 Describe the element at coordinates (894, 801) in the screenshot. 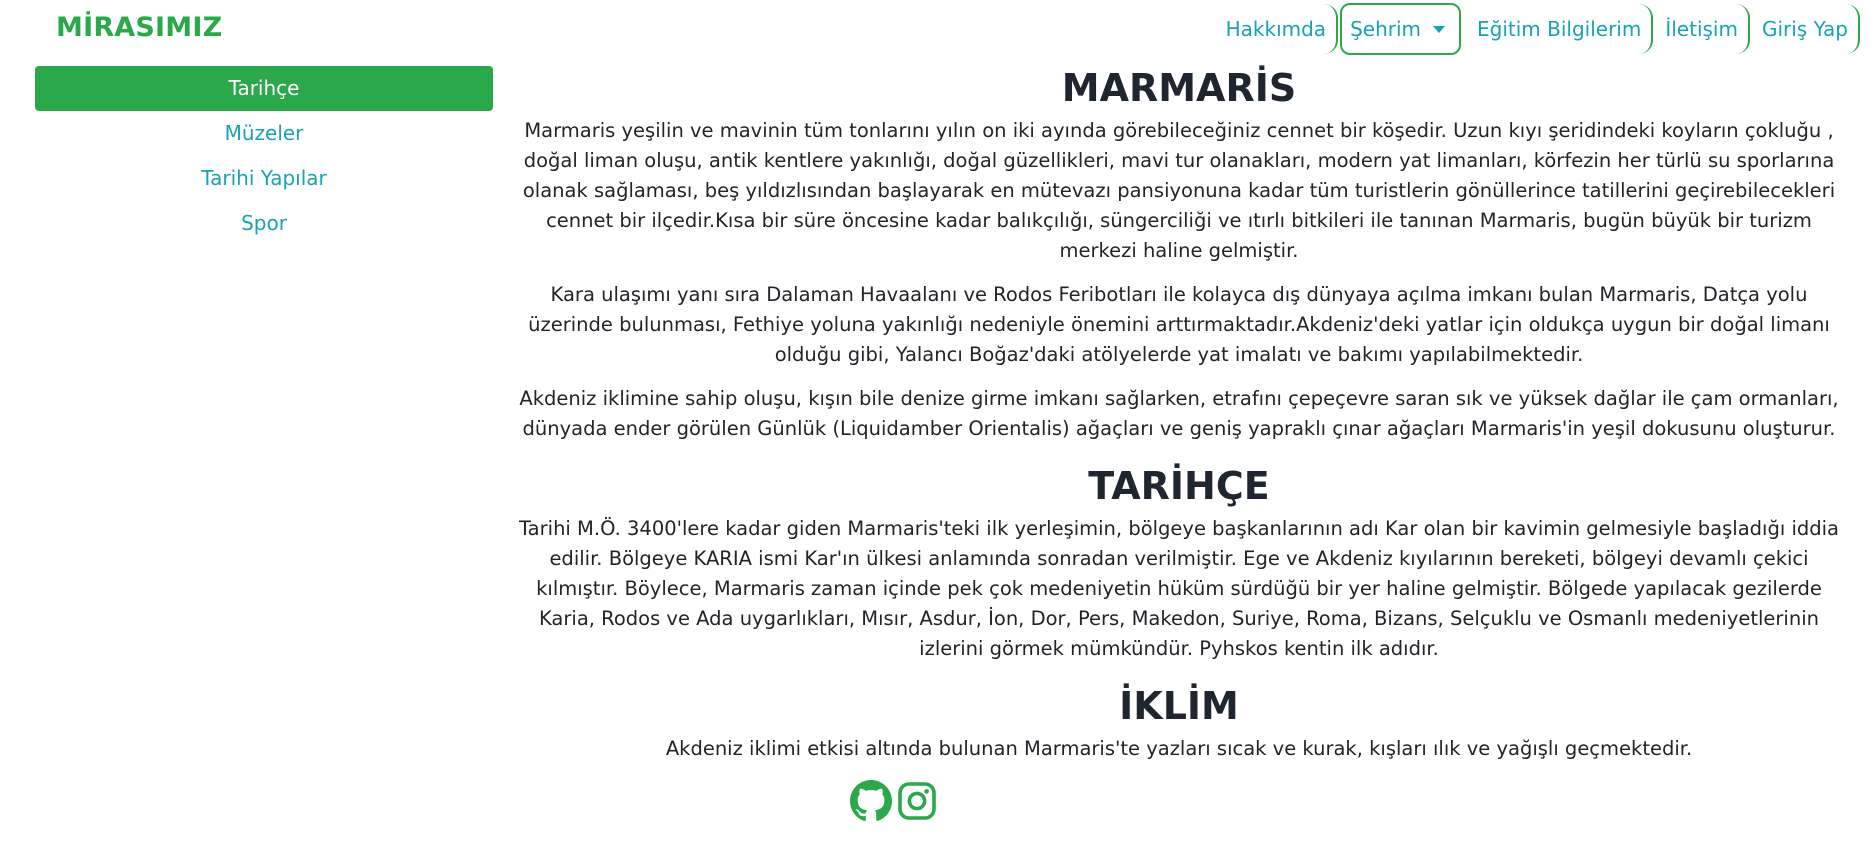

I see `social-links` at that location.